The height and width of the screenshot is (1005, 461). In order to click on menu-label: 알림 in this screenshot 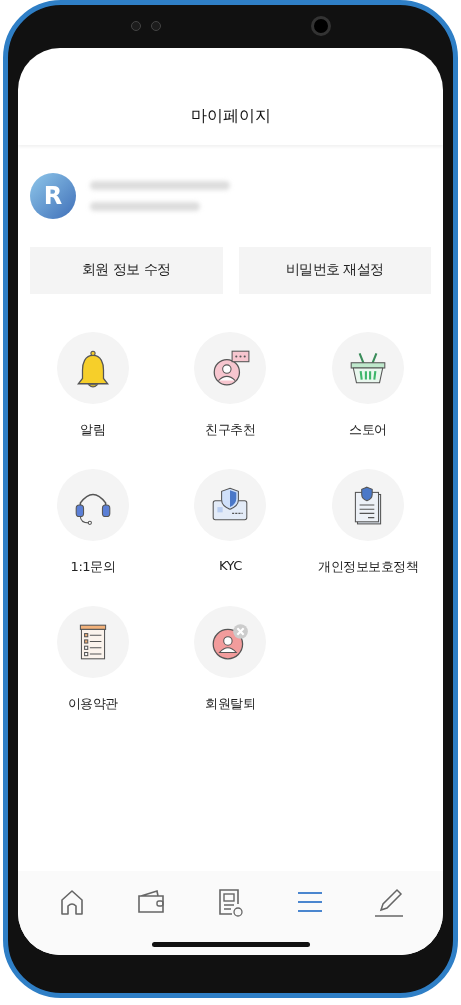, I will do `click(93, 429)`.